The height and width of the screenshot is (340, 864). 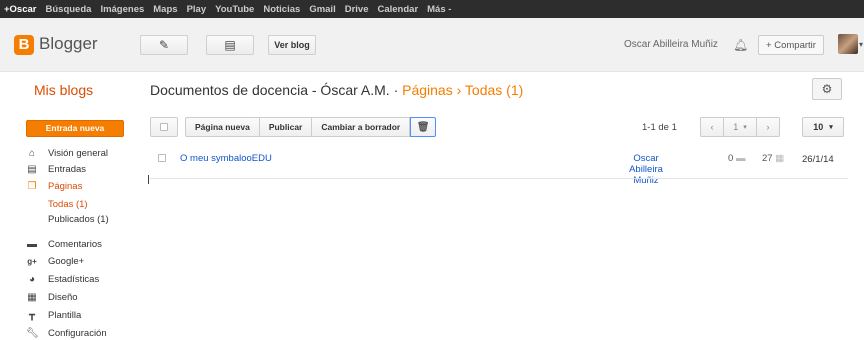 I want to click on view-count: 27 ▦, so click(x=773, y=158).